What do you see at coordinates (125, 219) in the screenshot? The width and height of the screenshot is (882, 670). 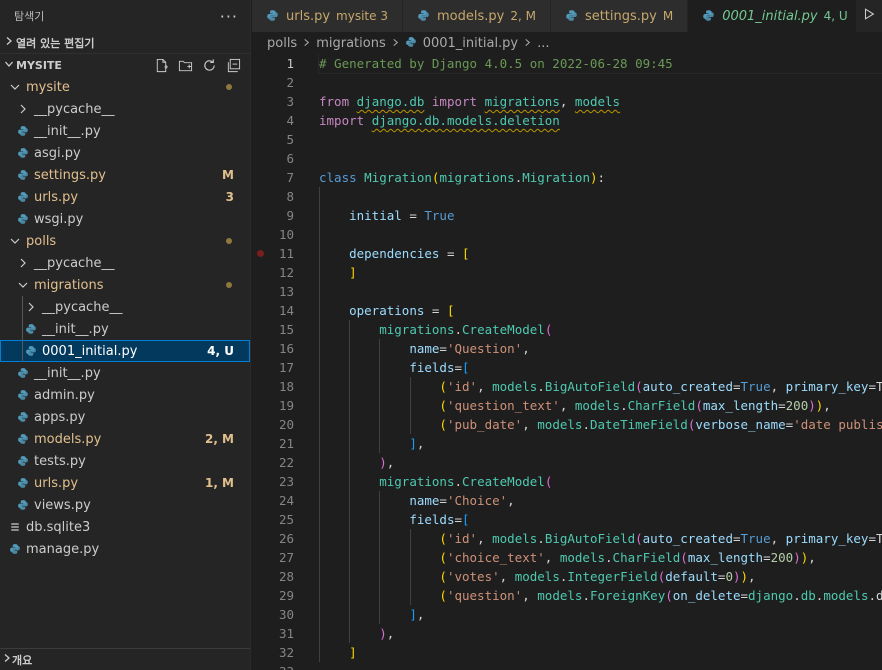 I see `tree-file: wsgi.py` at bounding box center [125, 219].